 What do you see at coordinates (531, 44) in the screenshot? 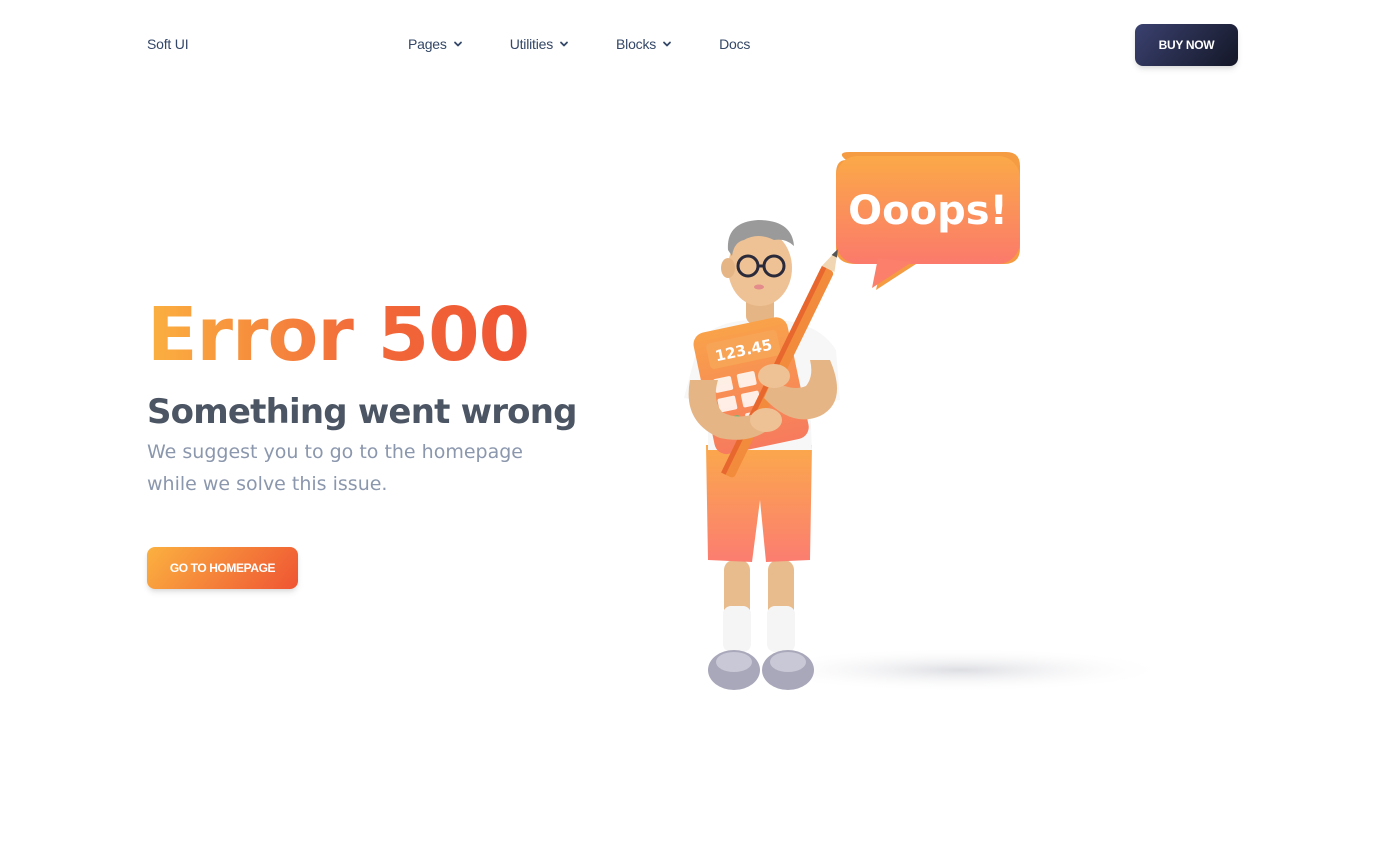
I see `nav-item-label: Utilities` at bounding box center [531, 44].